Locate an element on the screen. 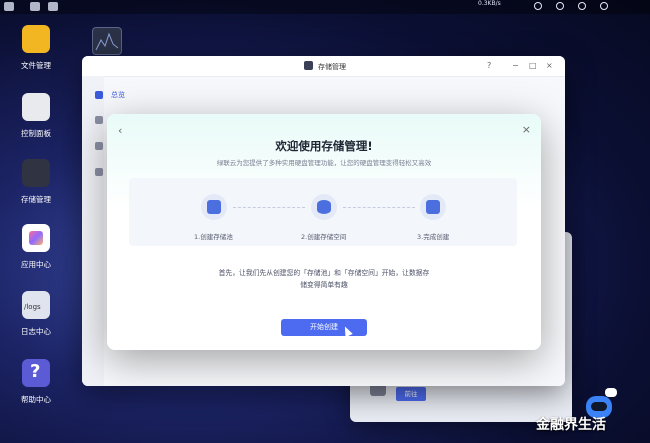 The height and width of the screenshot is (443, 650). logs-glyph: /logs is located at coordinates (32, 307).